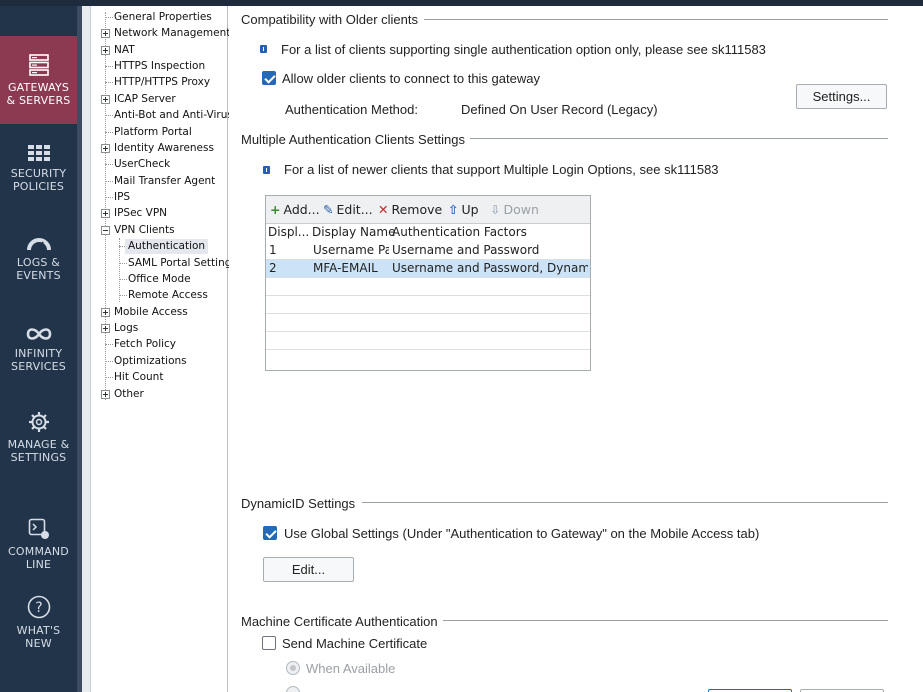 This screenshot has height=692, width=923. Describe the element at coordinates (160, 66) in the screenshot. I see `tree-item-label: HTTPS Inspection` at that location.